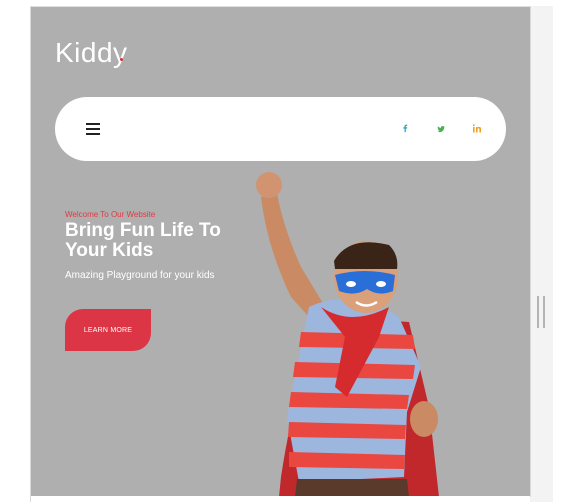 The image size is (571, 502). I want to click on right-gutter, so click(541, 254).